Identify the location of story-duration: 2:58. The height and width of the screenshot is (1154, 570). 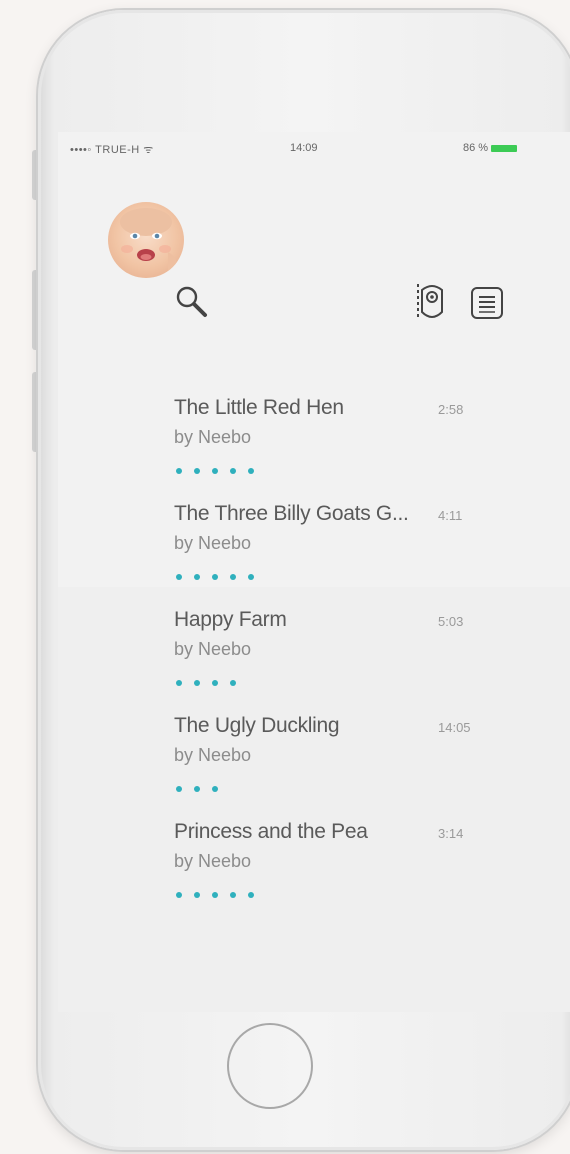
(451, 409).